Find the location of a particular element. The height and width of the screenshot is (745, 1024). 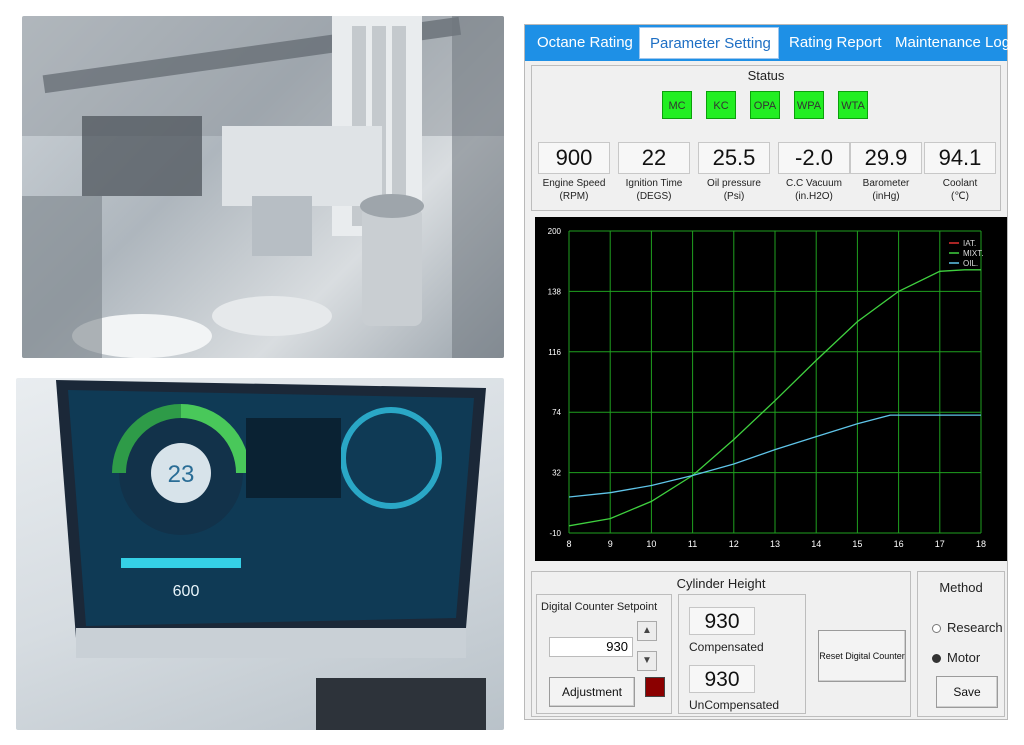

radio-motor: Motor is located at coordinates (956, 657).